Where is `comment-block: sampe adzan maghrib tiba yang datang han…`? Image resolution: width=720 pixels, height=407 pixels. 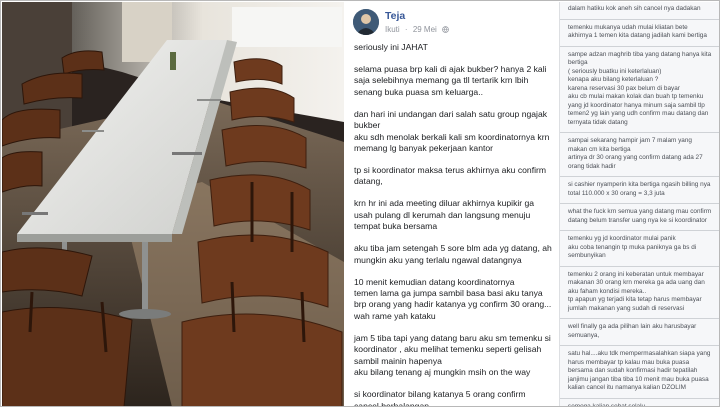
comment-block: sampe adzan maghrib tiba yang datang han… is located at coordinates (639, 90).